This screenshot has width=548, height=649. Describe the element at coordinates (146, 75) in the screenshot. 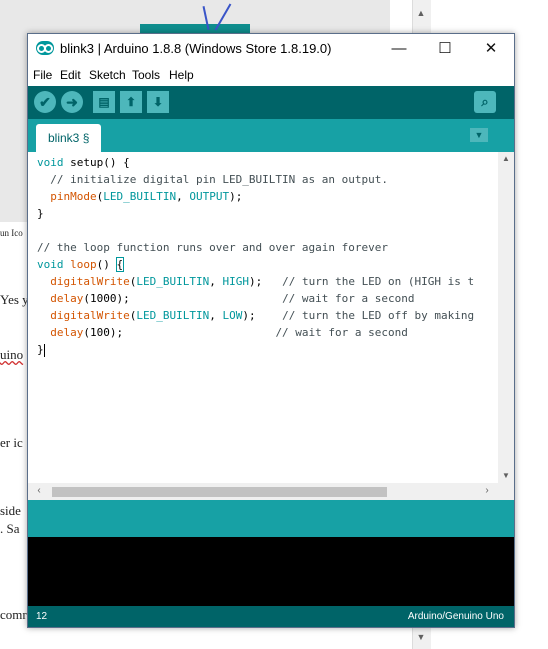

I see `menu-tools: Tools` at that location.